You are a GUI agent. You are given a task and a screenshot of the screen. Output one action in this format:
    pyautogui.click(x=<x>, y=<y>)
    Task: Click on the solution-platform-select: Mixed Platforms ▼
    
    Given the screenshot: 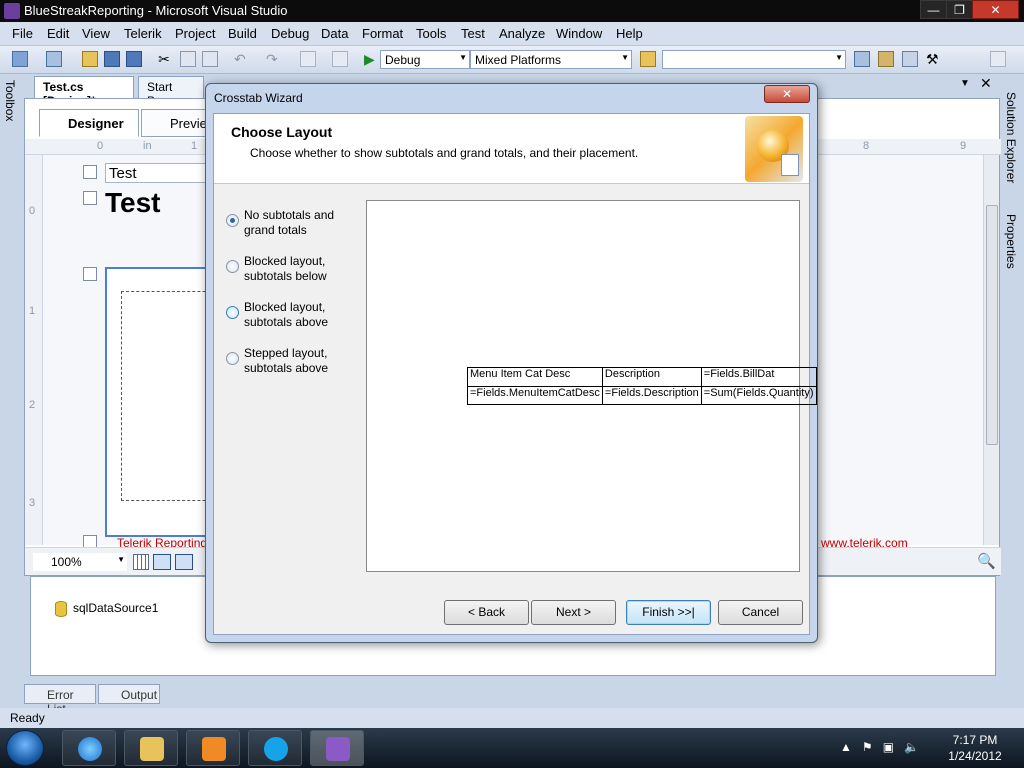 What is the action you would take?
    pyautogui.click(x=551, y=59)
    